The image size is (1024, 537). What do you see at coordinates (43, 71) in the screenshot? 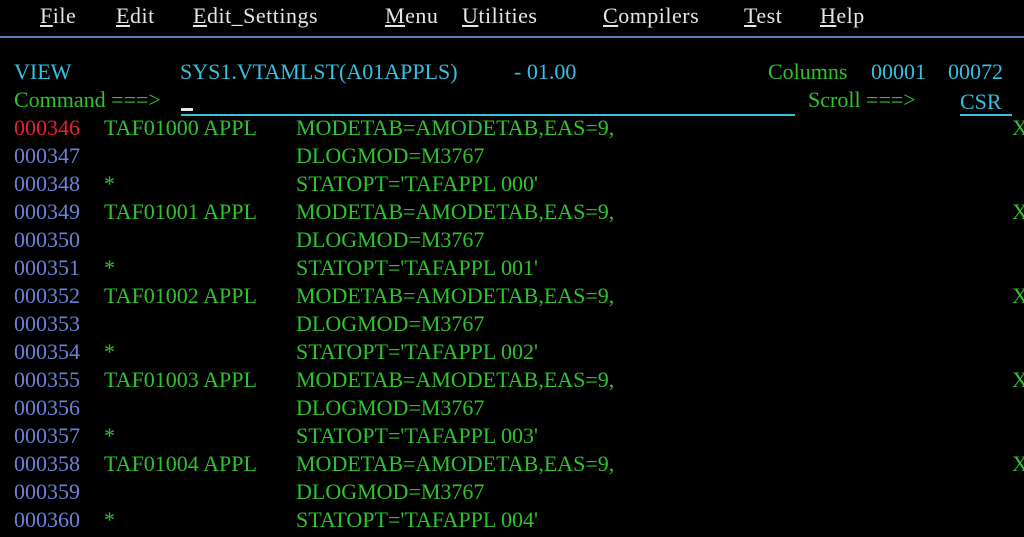
I see `mode-label: VIEW` at bounding box center [43, 71].